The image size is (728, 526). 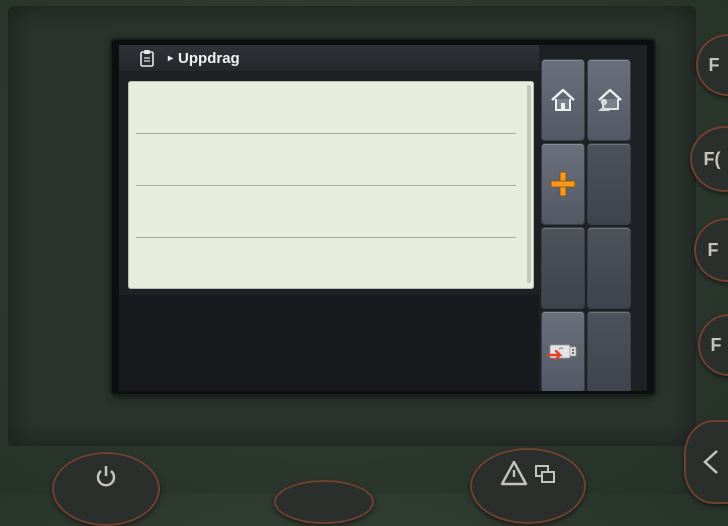 I want to click on power-icon, so click(x=106, y=476).